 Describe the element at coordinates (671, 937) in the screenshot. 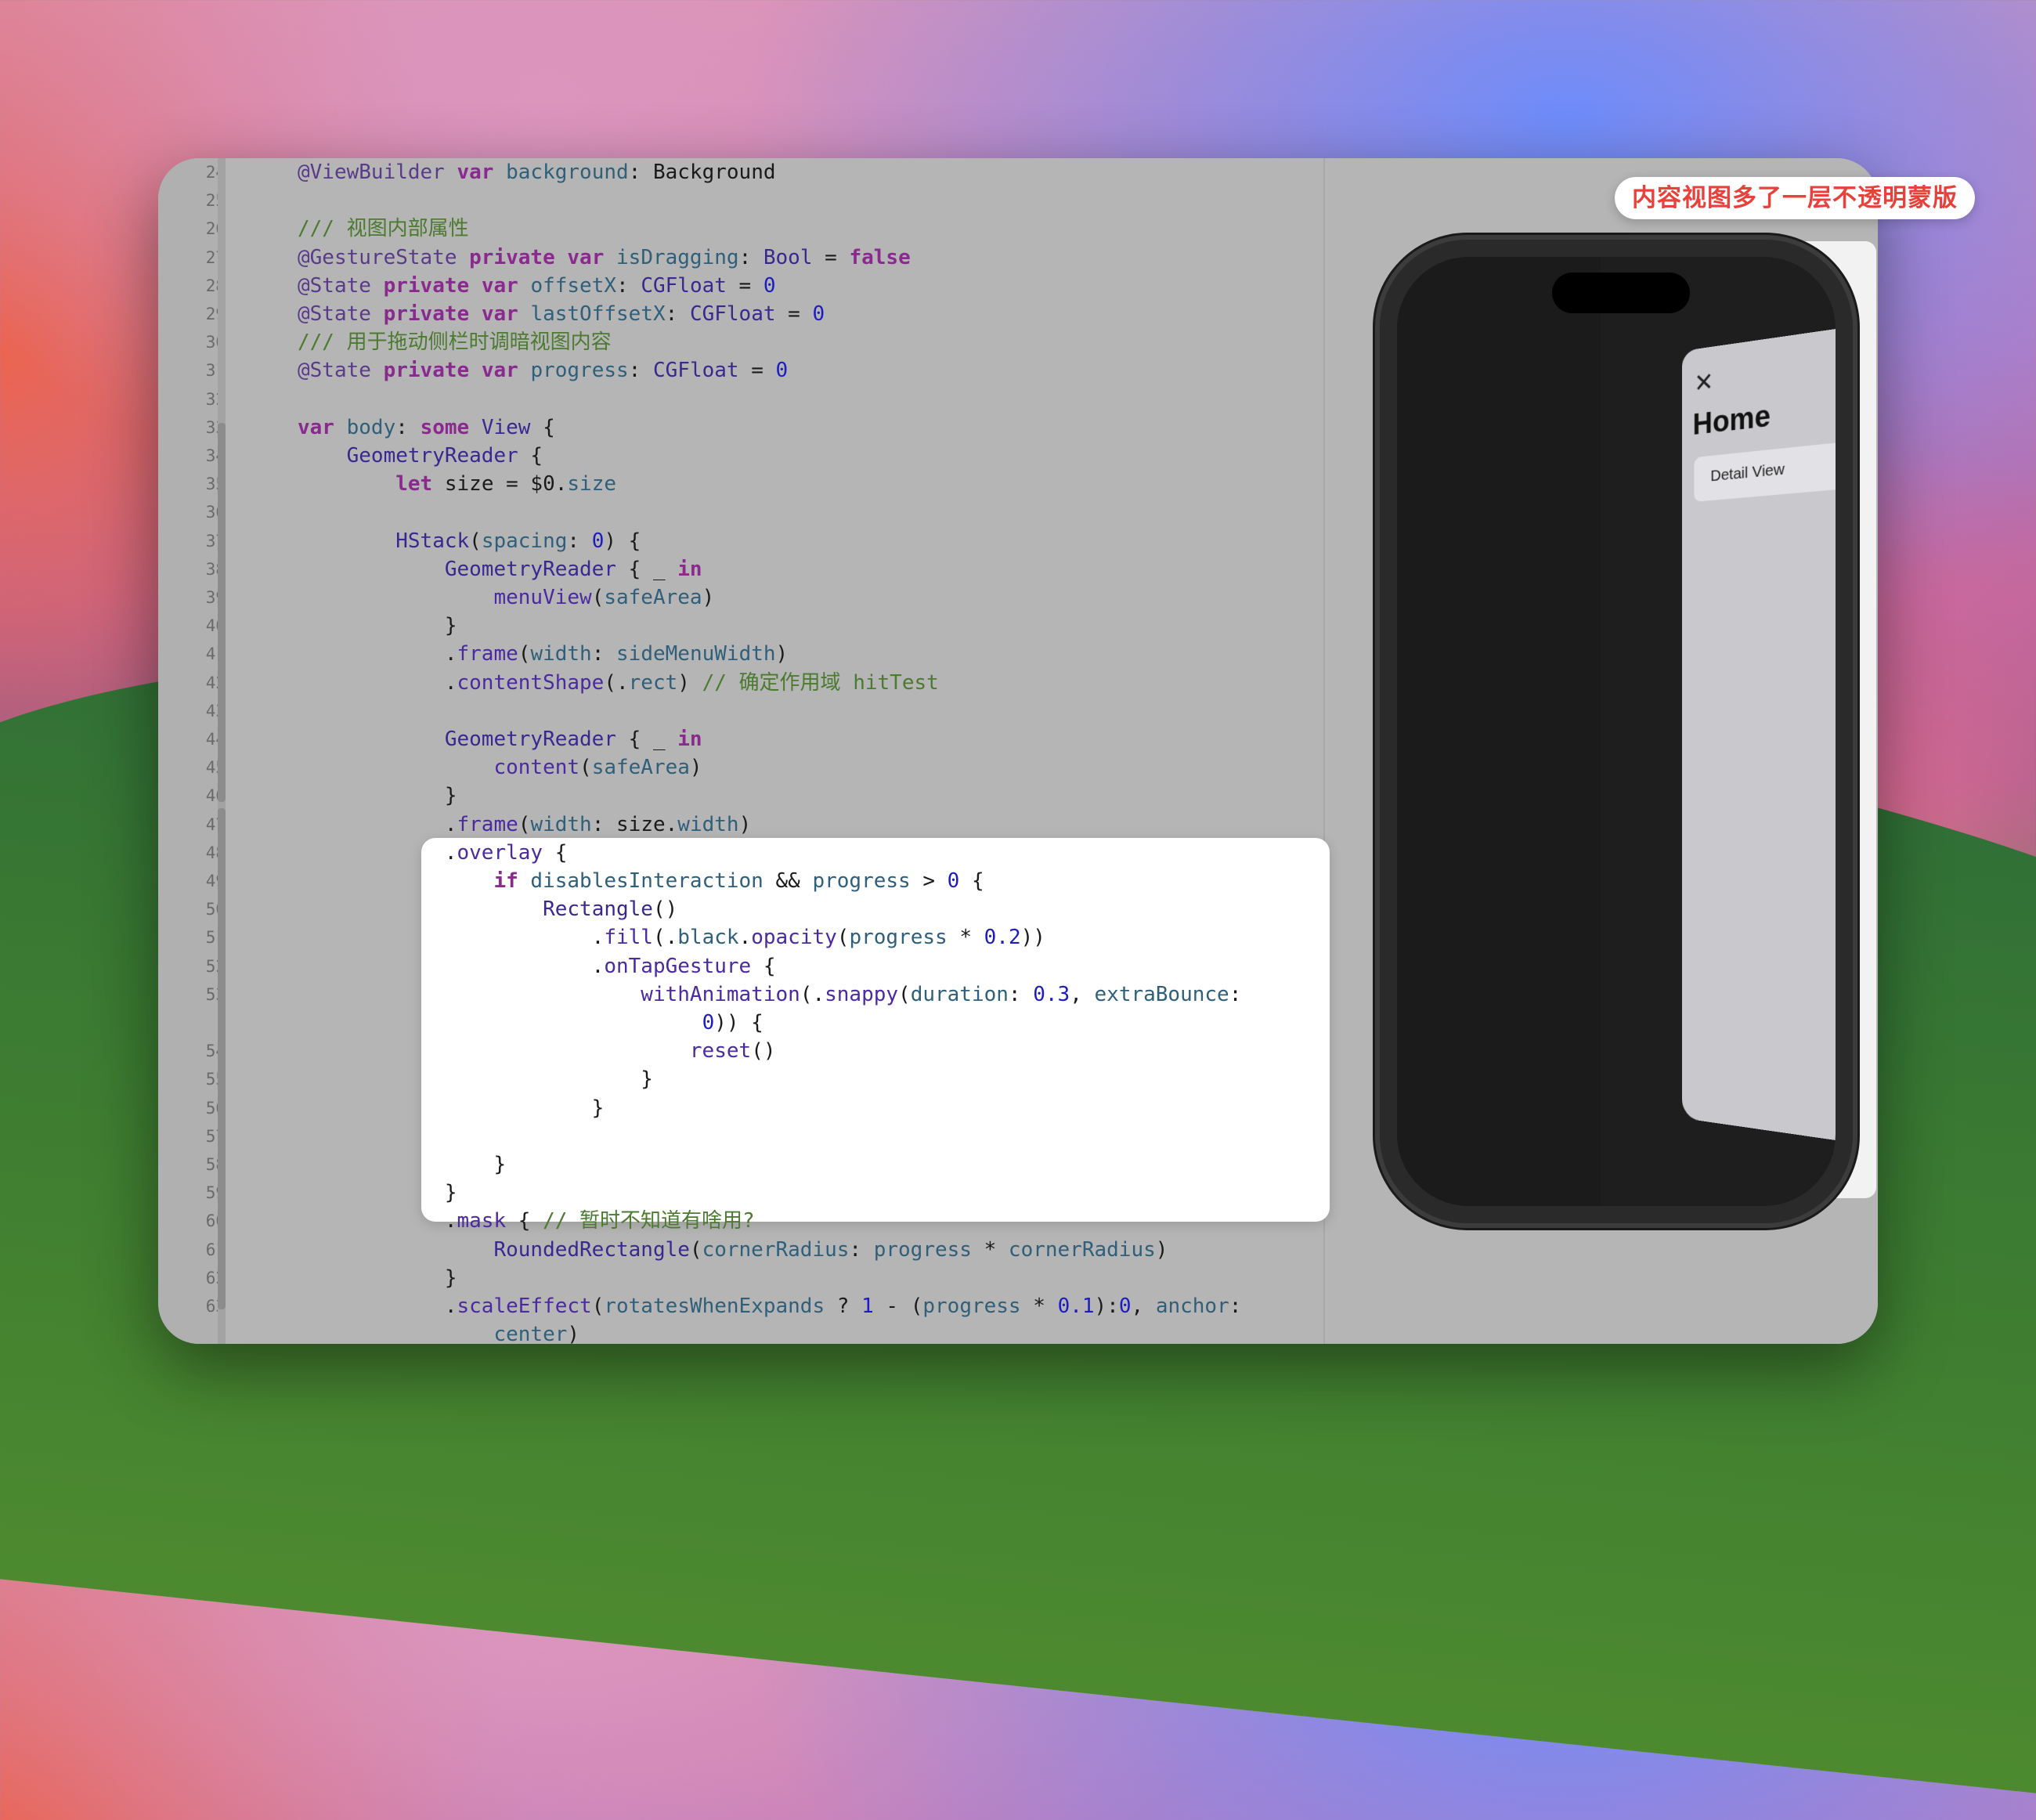

I see `code-line: .fill(.black.opacity(progress * 0.2))` at that location.